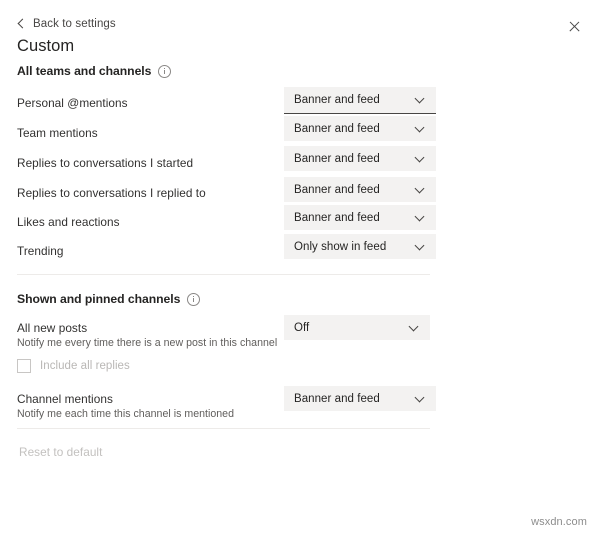 The height and width of the screenshot is (539, 600). I want to click on setting-label: Replies to conversations I started, so click(105, 163).